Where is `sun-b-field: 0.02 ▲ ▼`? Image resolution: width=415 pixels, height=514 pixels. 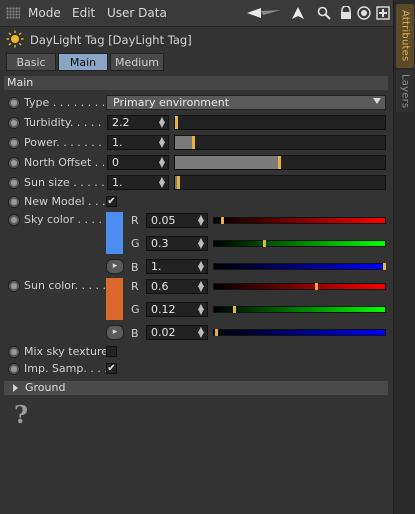 sun-b-field: 0.02 ▲ ▼ is located at coordinates (177, 332).